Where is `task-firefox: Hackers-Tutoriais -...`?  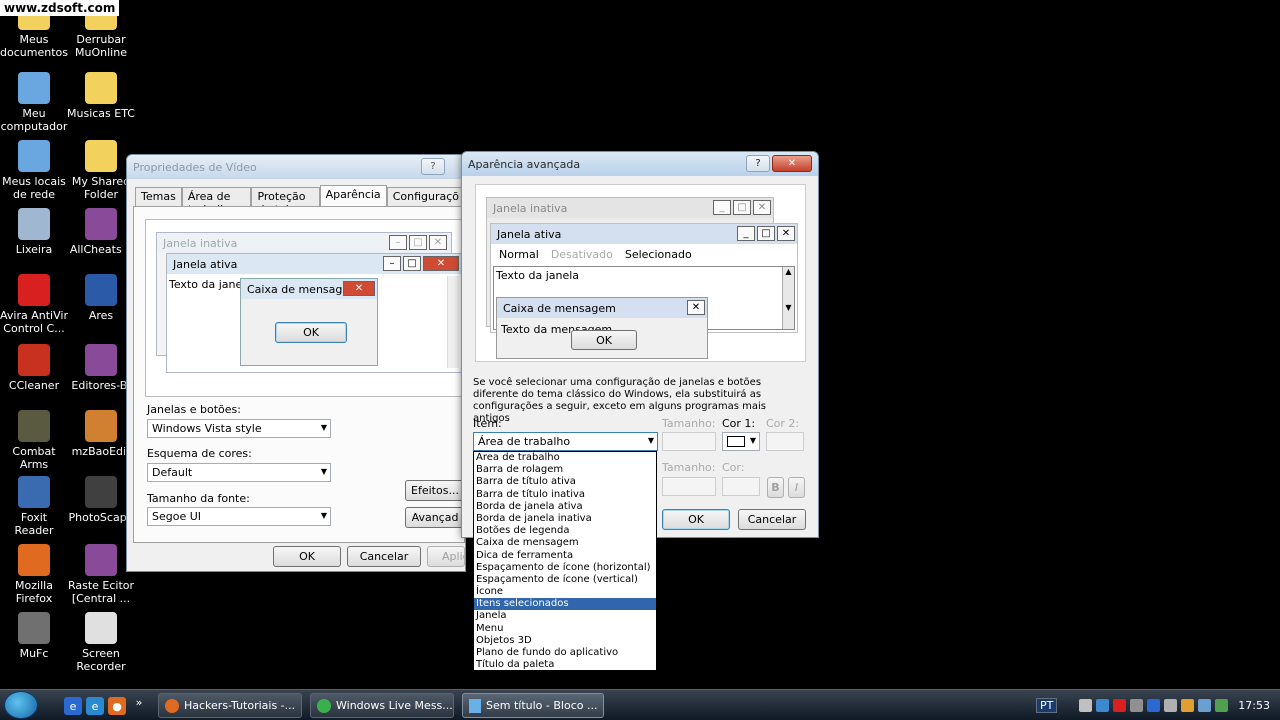
task-firefox: Hackers-Tutoriais -... is located at coordinates (230, 705).